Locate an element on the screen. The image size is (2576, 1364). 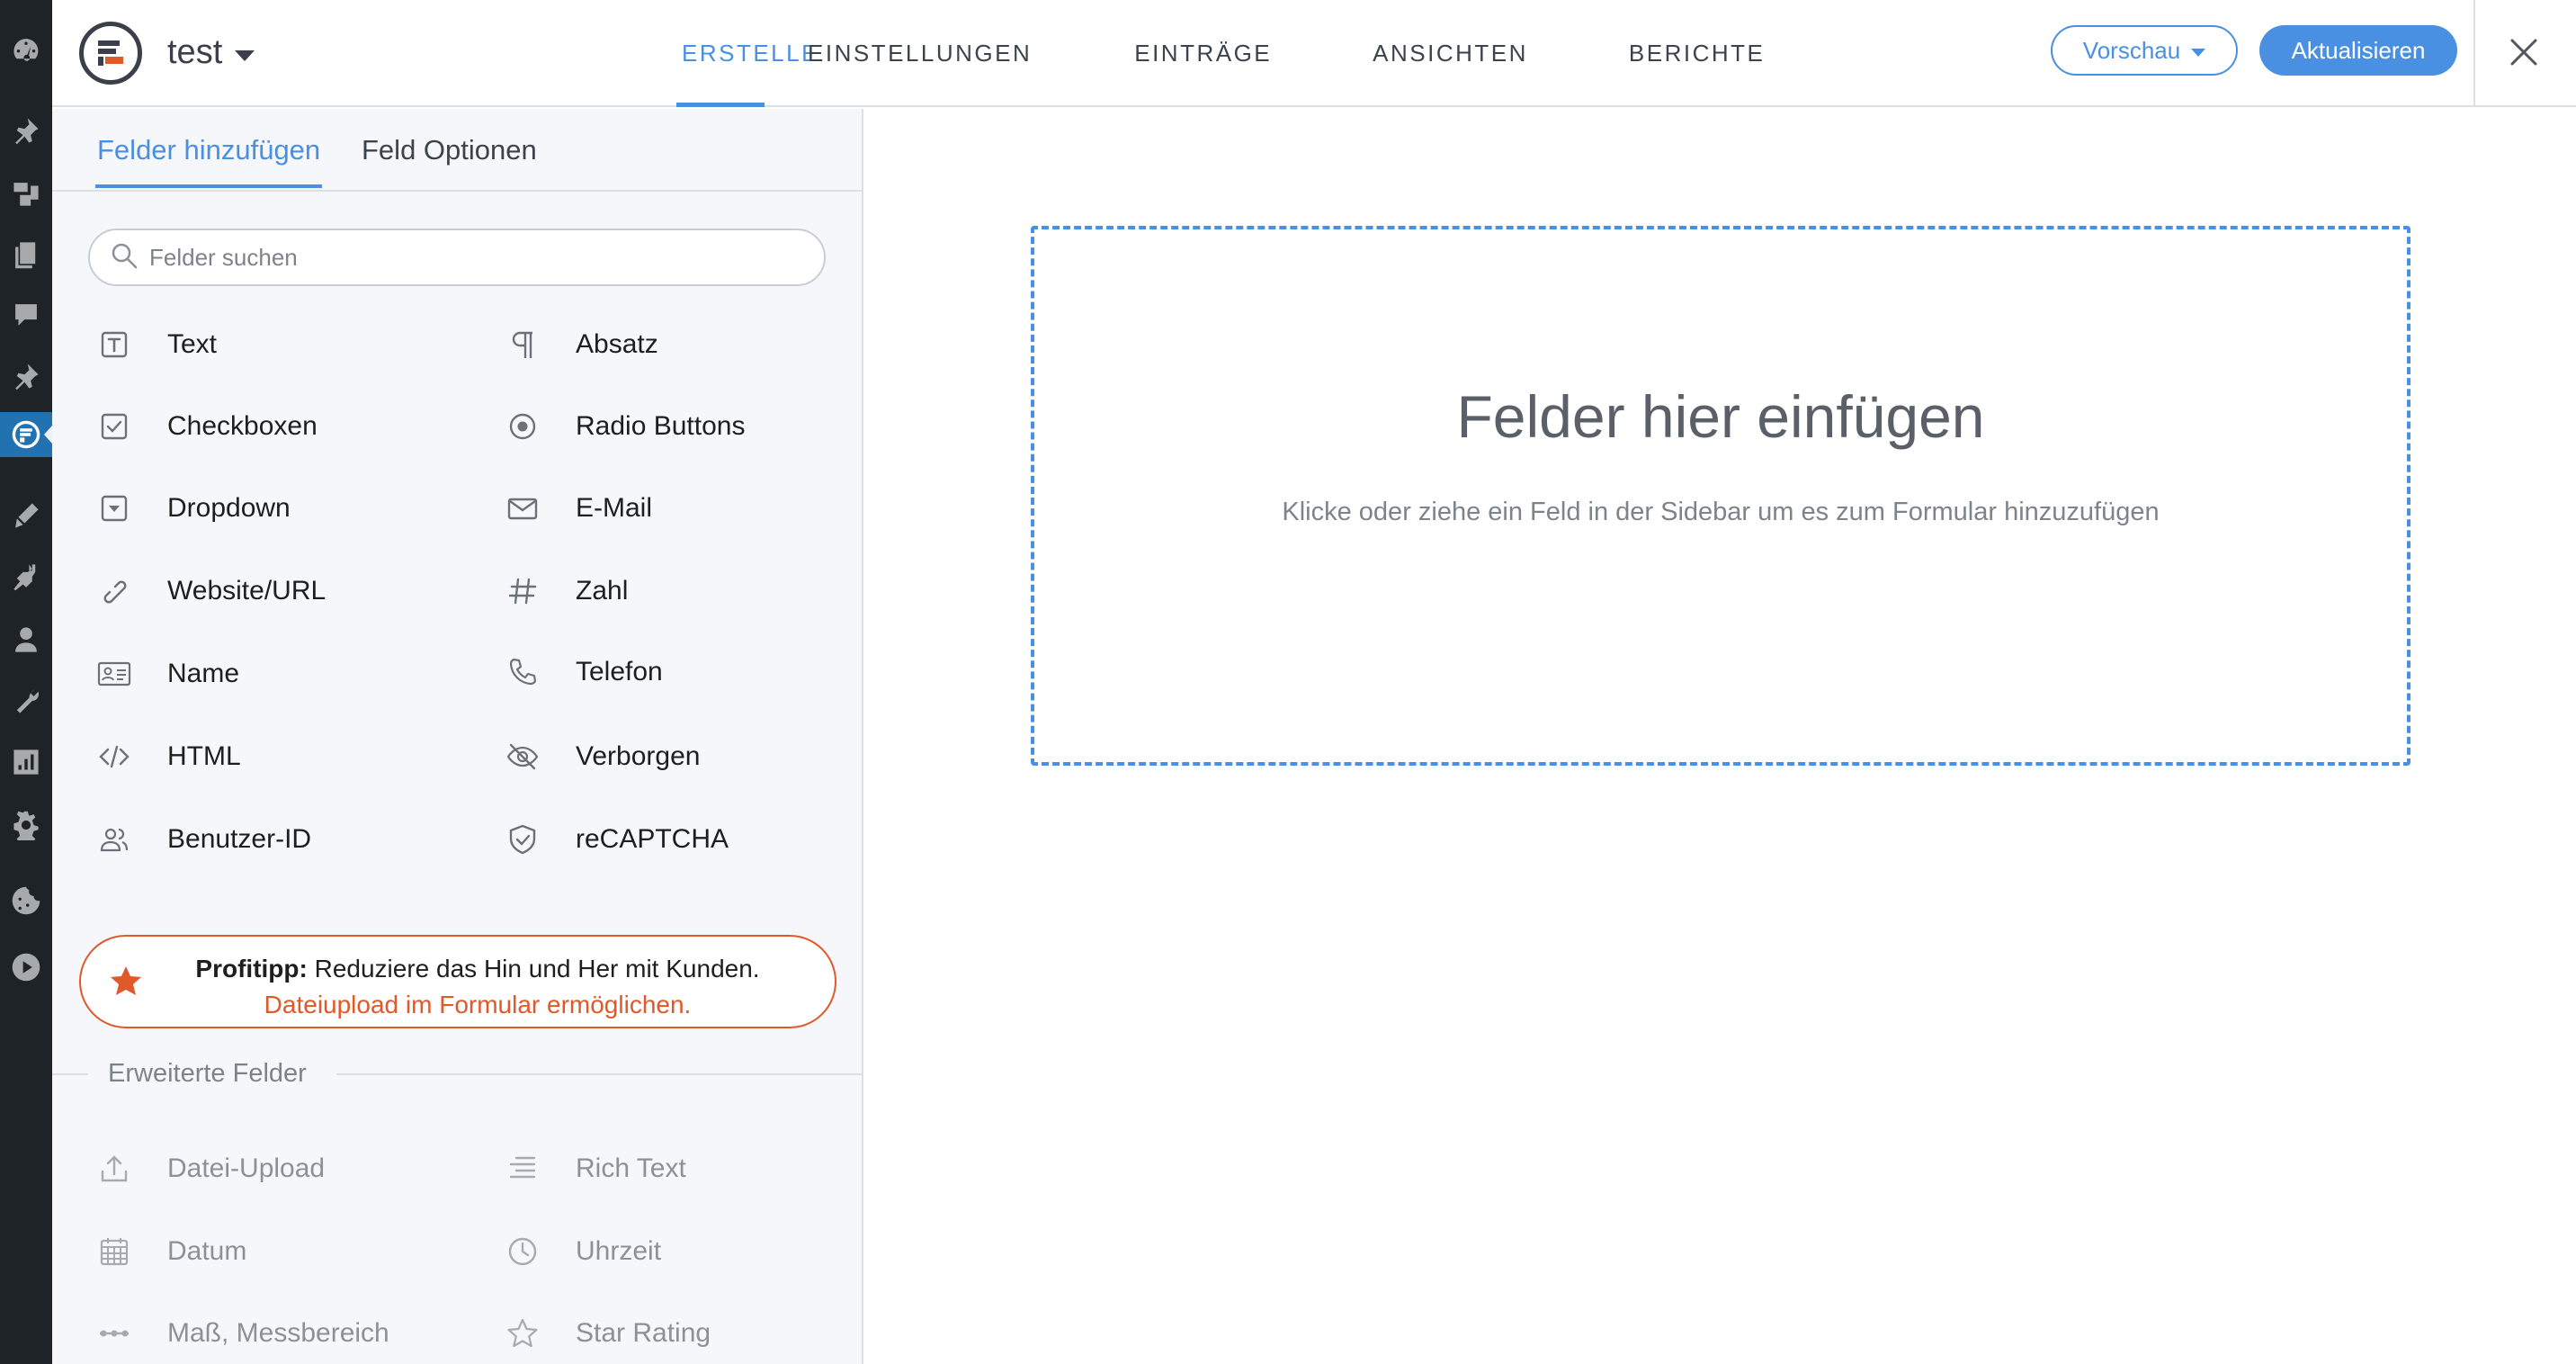
field-label: Telefon is located at coordinates (619, 671).